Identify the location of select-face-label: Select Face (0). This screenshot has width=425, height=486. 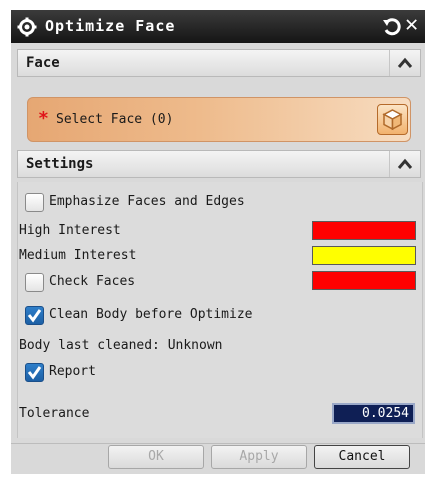
(115, 119).